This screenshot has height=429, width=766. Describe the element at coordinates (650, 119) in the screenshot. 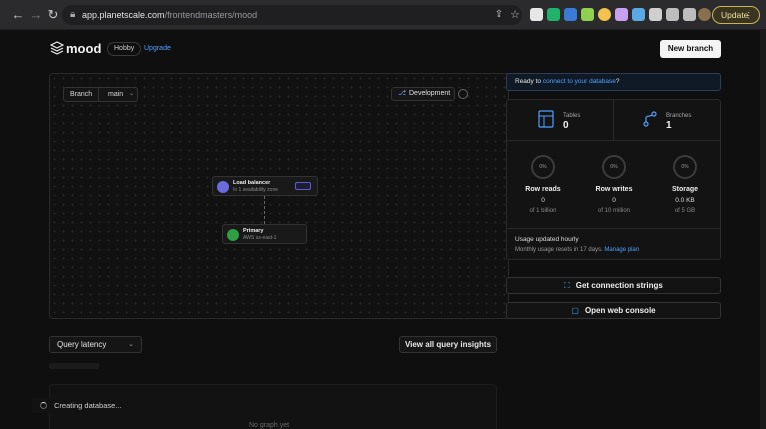

I see `branch-icon` at that location.